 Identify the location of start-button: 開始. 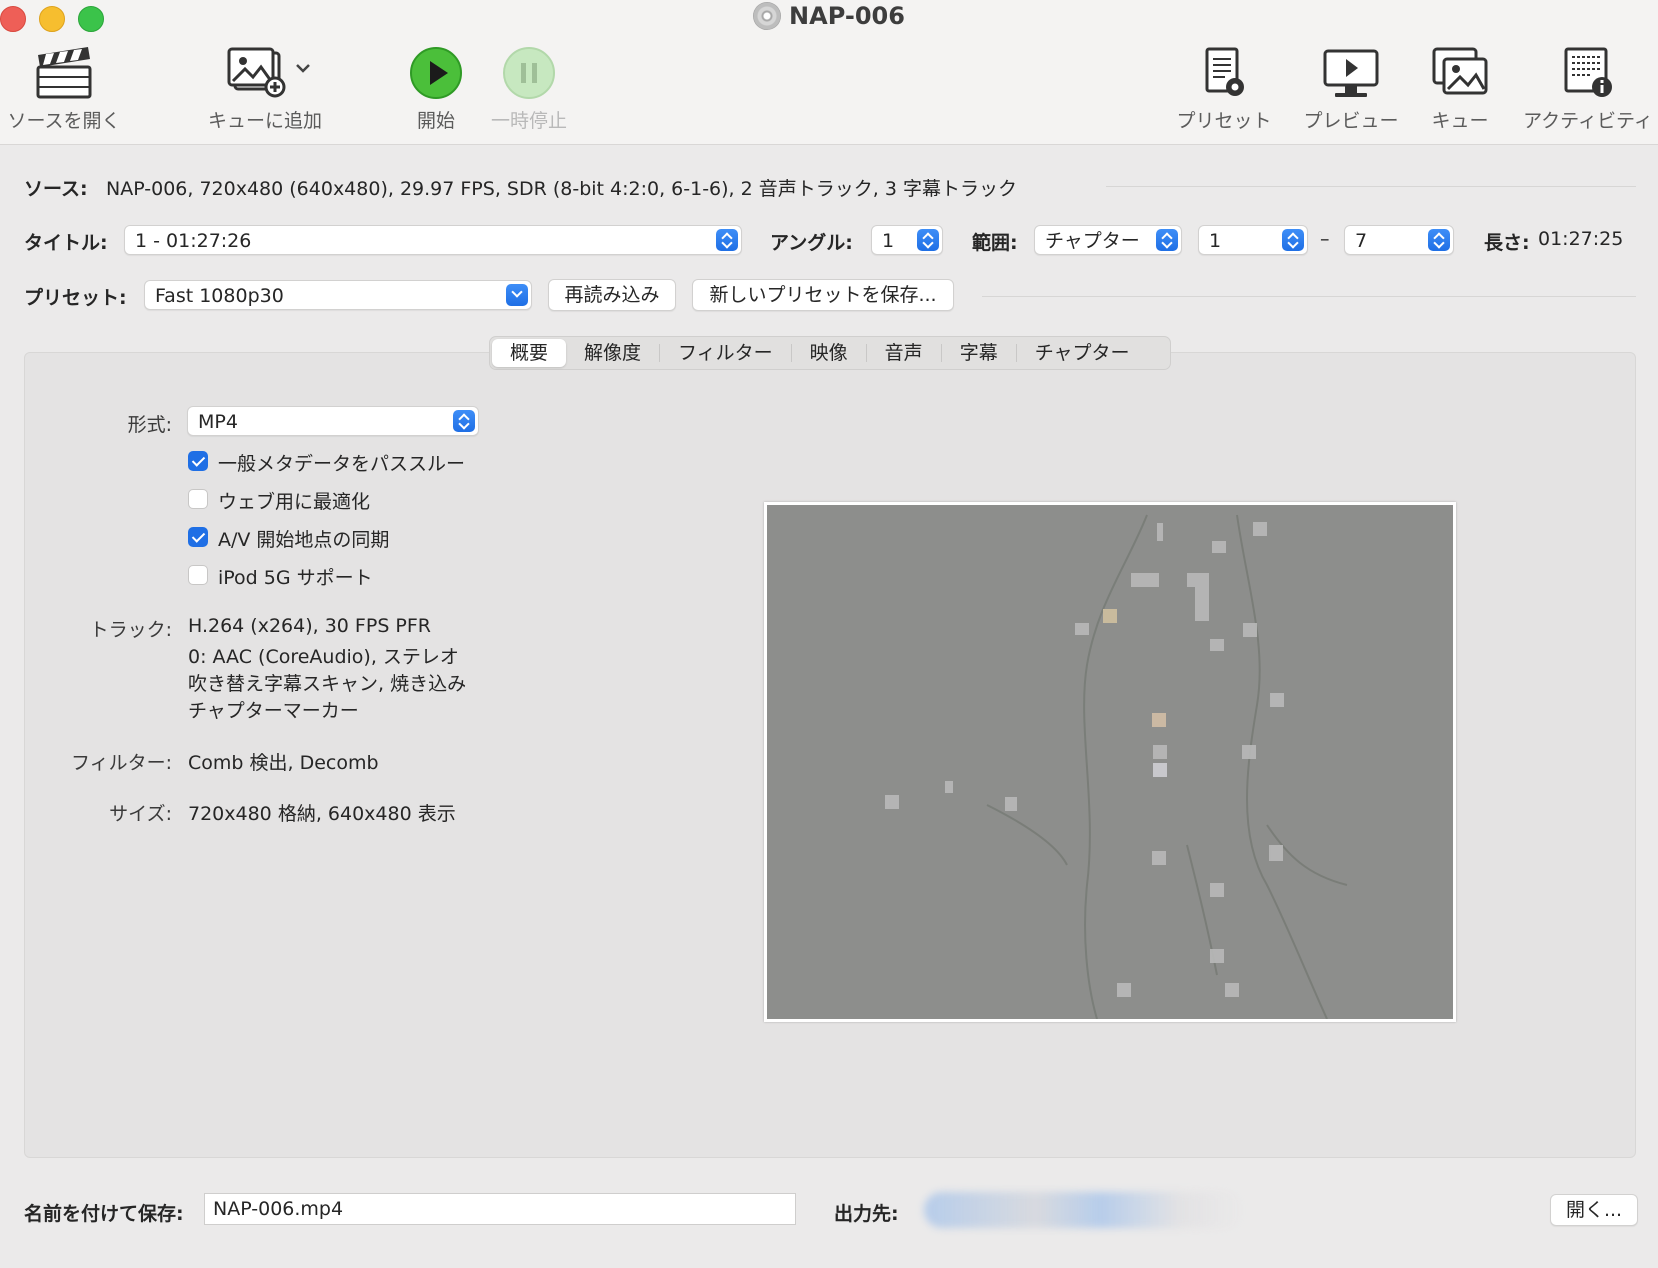
(436, 88).